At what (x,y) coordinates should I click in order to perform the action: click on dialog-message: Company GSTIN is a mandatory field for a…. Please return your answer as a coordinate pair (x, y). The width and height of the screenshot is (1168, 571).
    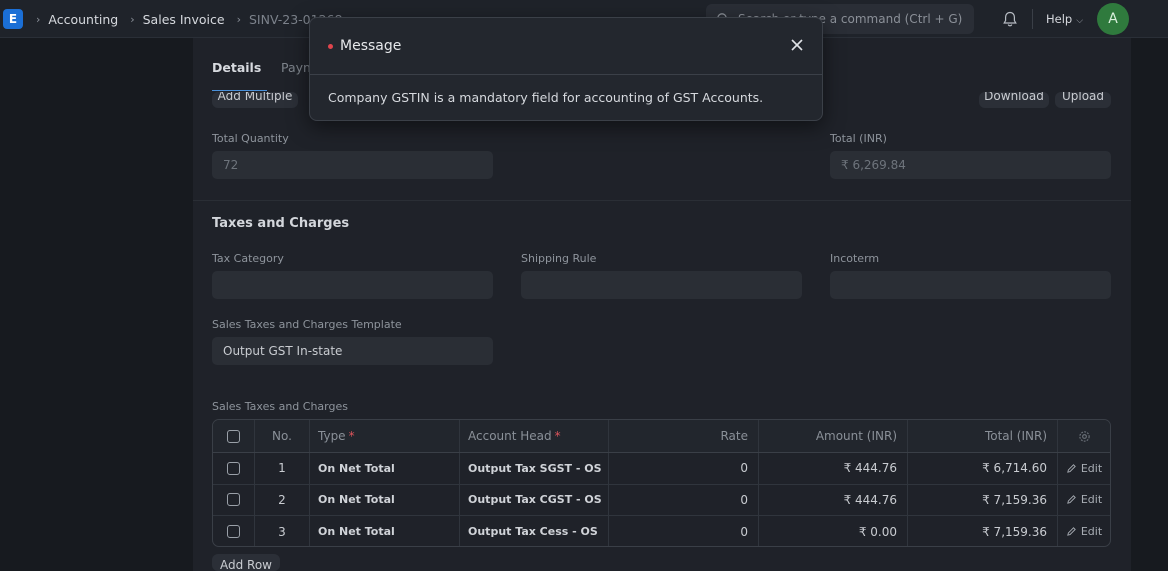
    Looking at the image, I should click on (546, 97).